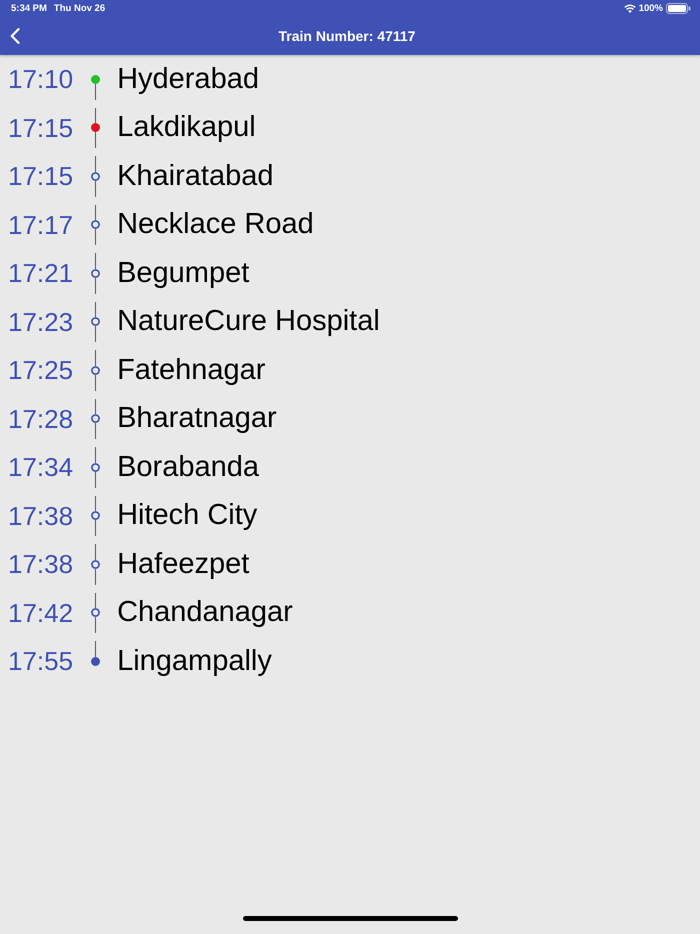 Image resolution: width=700 pixels, height=934 pixels. I want to click on chevron-left-icon, so click(15, 36).